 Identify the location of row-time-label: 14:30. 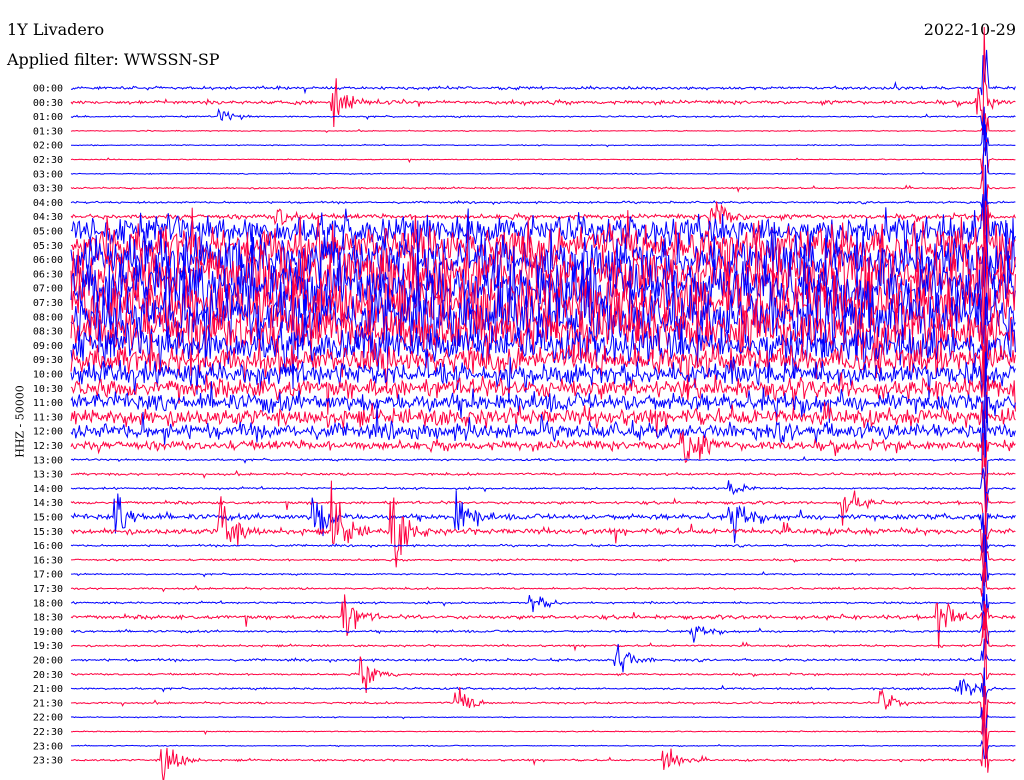
(48, 503).